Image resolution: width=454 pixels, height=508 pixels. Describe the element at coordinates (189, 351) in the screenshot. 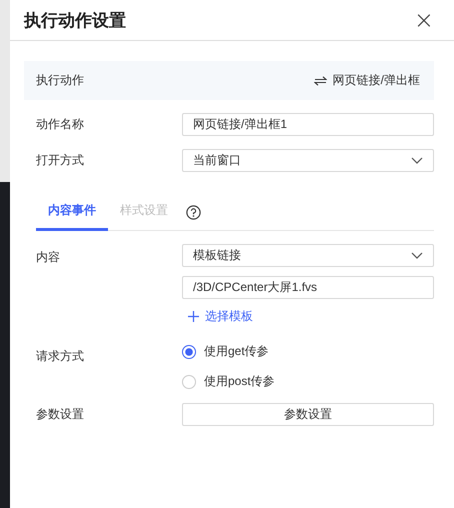

I see `radio-button` at that location.